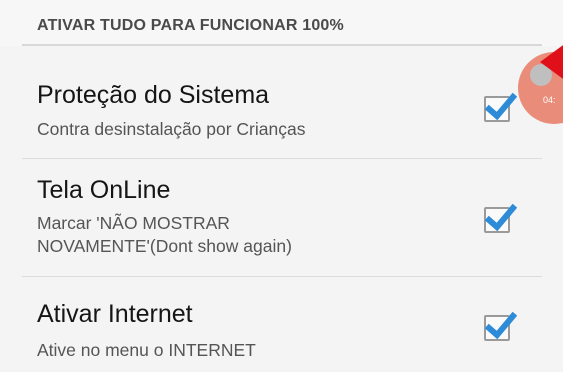  Describe the element at coordinates (549, 100) in the screenshot. I see `bubble-label: 04:` at that location.